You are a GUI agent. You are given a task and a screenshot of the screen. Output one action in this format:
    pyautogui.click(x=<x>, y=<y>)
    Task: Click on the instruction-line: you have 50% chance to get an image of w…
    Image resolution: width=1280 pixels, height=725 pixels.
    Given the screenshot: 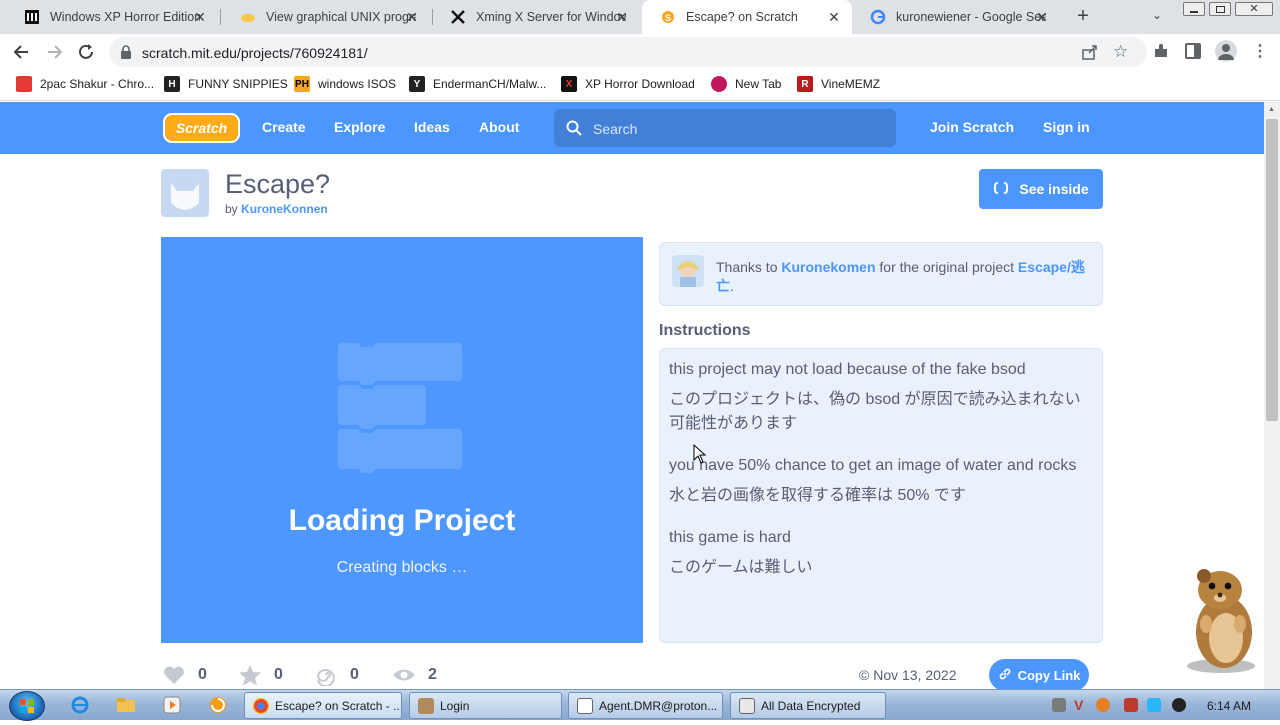 What is the action you would take?
    pyautogui.click(x=873, y=465)
    